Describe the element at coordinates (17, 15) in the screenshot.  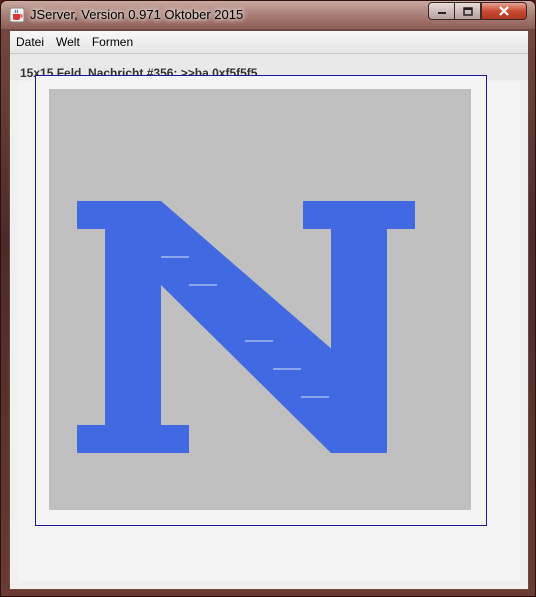
I see `java-cup-icon` at that location.